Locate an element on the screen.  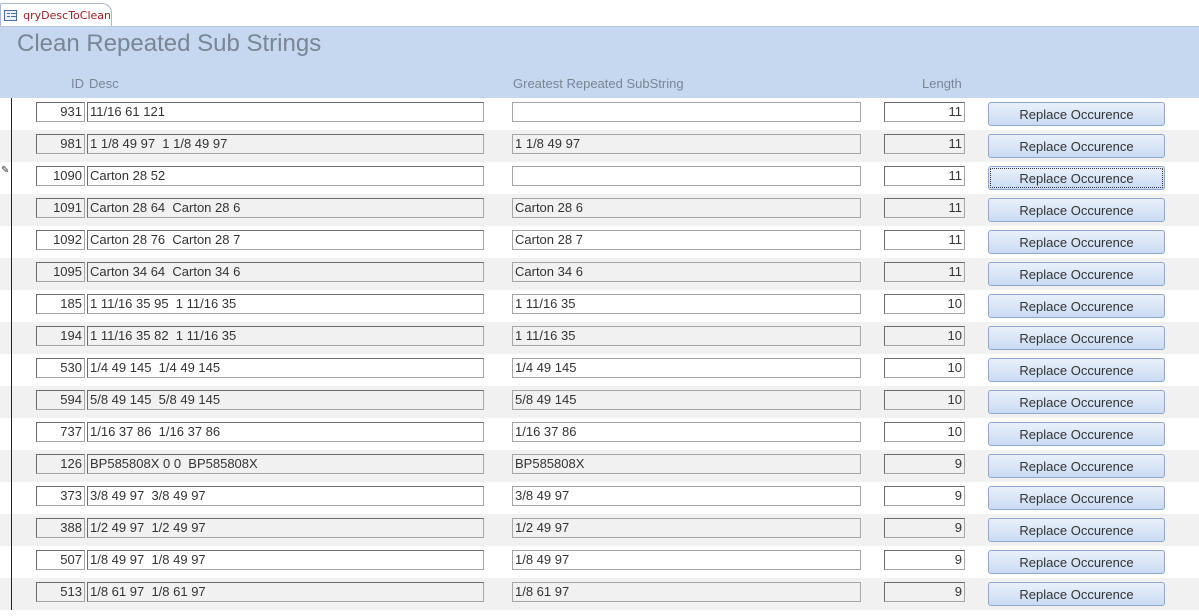
substring-field: 5/8 49 145 is located at coordinates (686, 400).